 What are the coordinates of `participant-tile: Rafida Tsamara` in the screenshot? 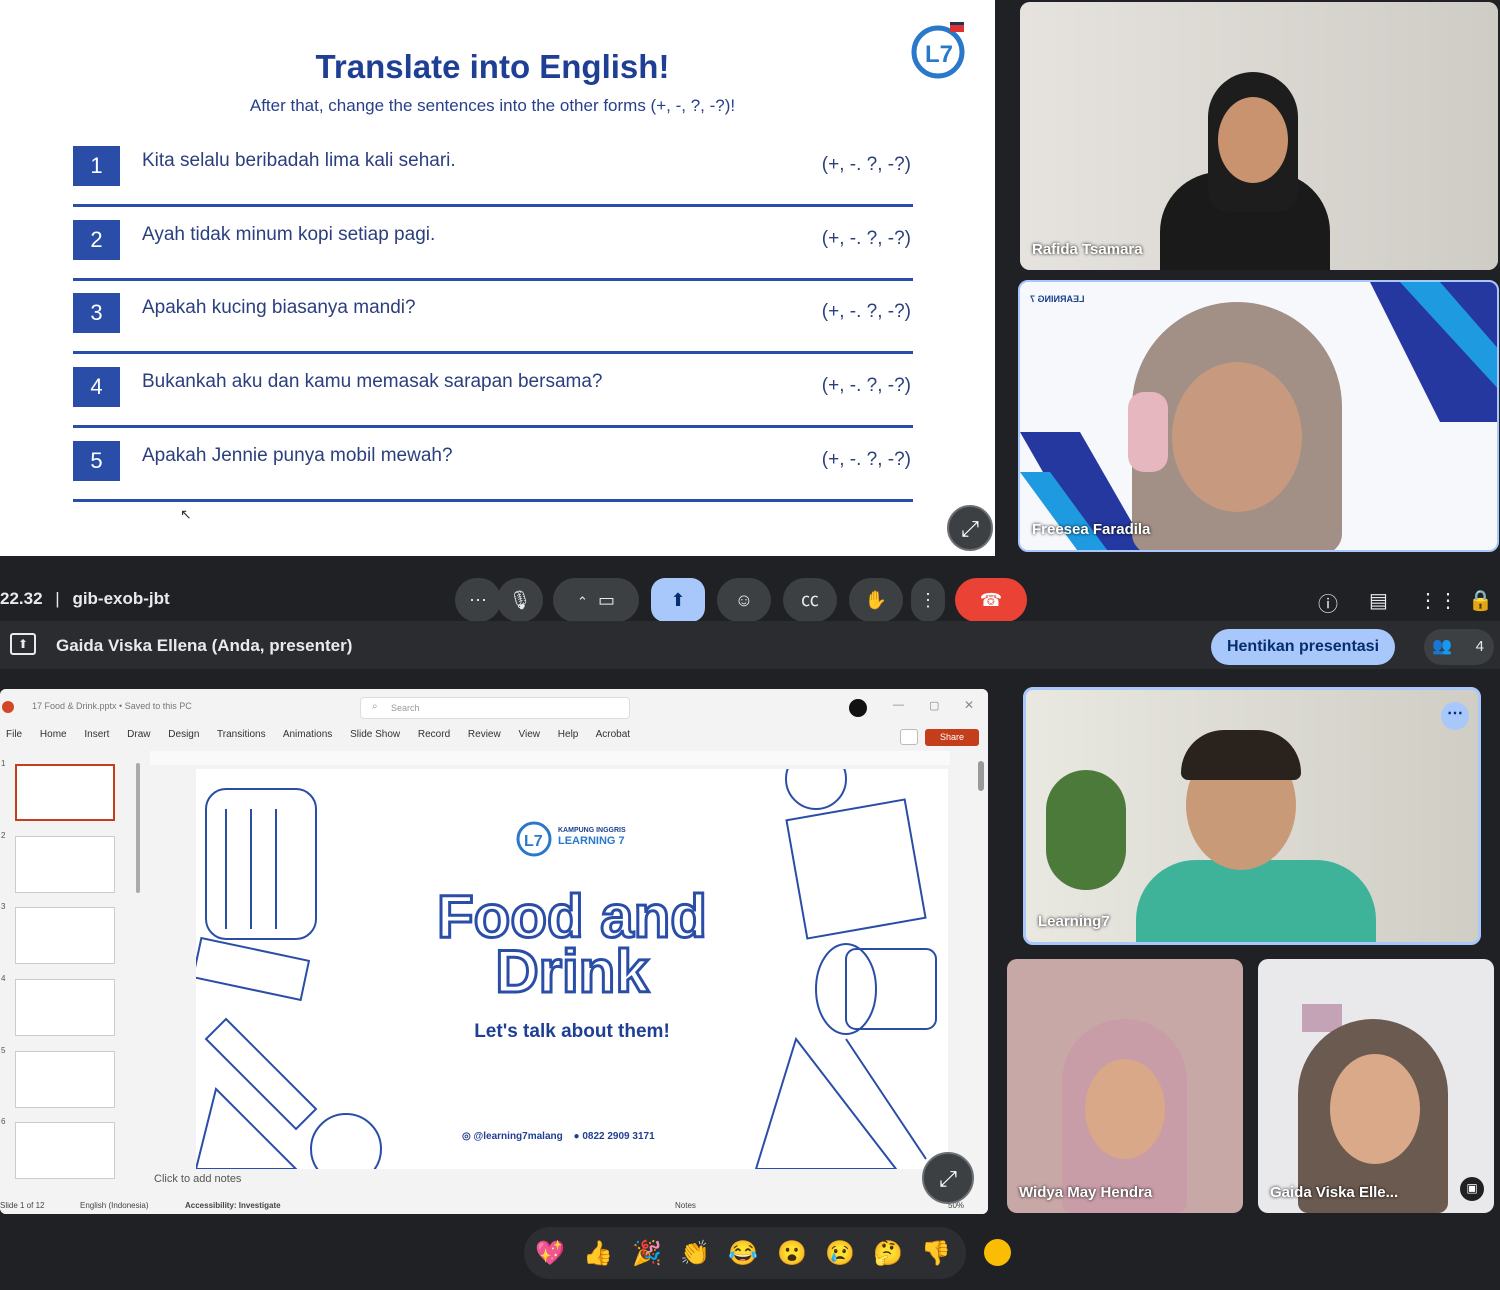 It's located at (1259, 136).